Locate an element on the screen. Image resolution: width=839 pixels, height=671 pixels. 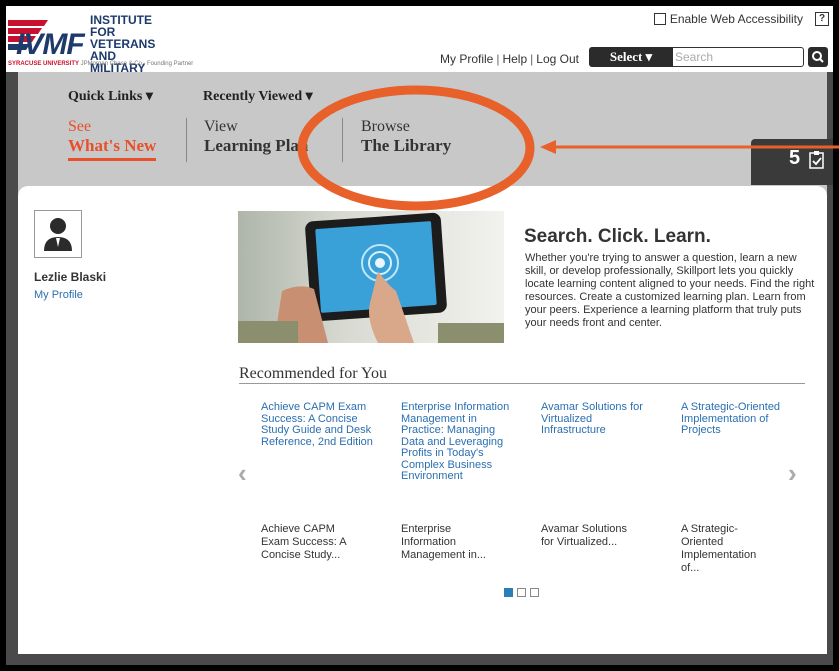
nav-the-library: Browse The Library is located at coordinates (406, 137).